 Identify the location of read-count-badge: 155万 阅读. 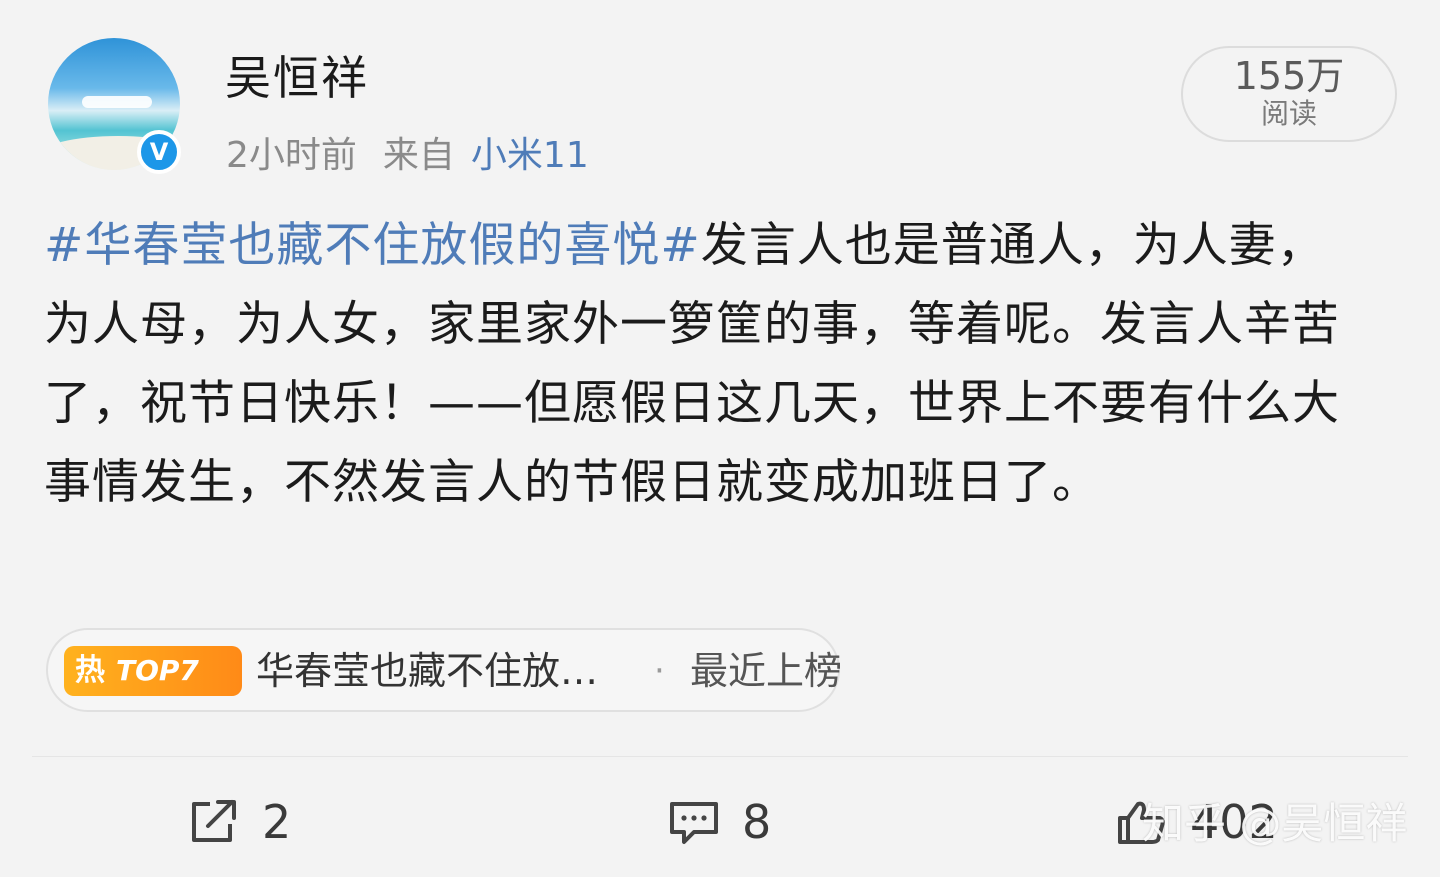
(1289, 94).